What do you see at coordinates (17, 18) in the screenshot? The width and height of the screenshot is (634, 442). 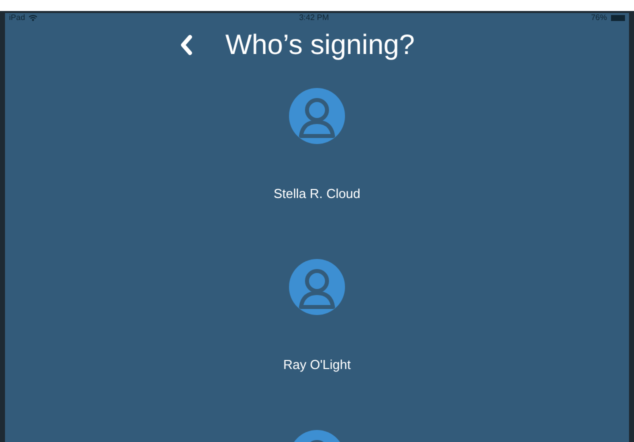 I see `device-name: iPad` at bounding box center [17, 18].